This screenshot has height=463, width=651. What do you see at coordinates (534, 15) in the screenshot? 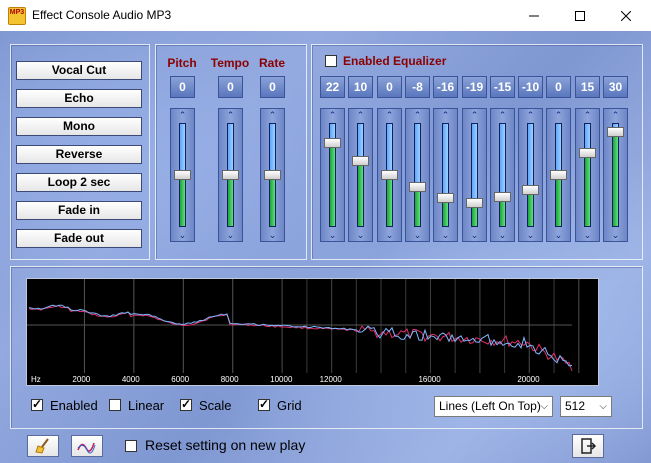
I see `minimize-button` at bounding box center [534, 15].